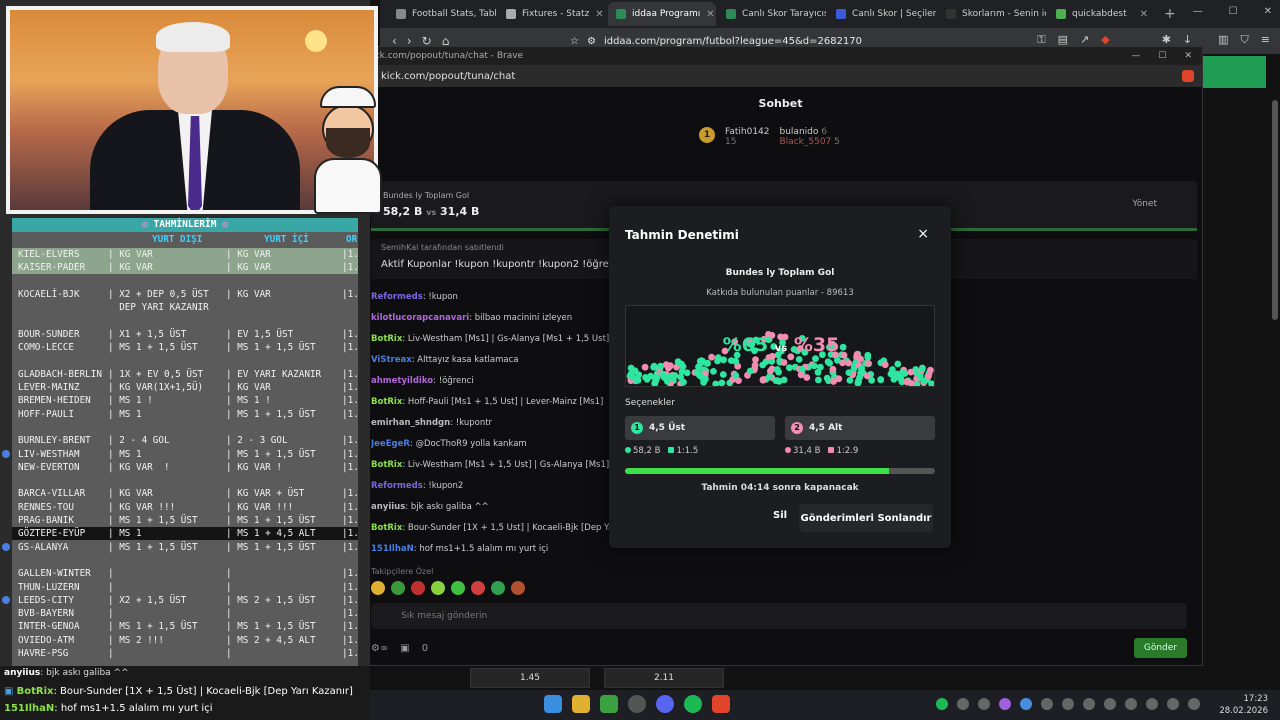  Describe the element at coordinates (780, 76) in the screenshot. I see `popout-address-bar: kick.com/popout/tuna/chat` at that location.